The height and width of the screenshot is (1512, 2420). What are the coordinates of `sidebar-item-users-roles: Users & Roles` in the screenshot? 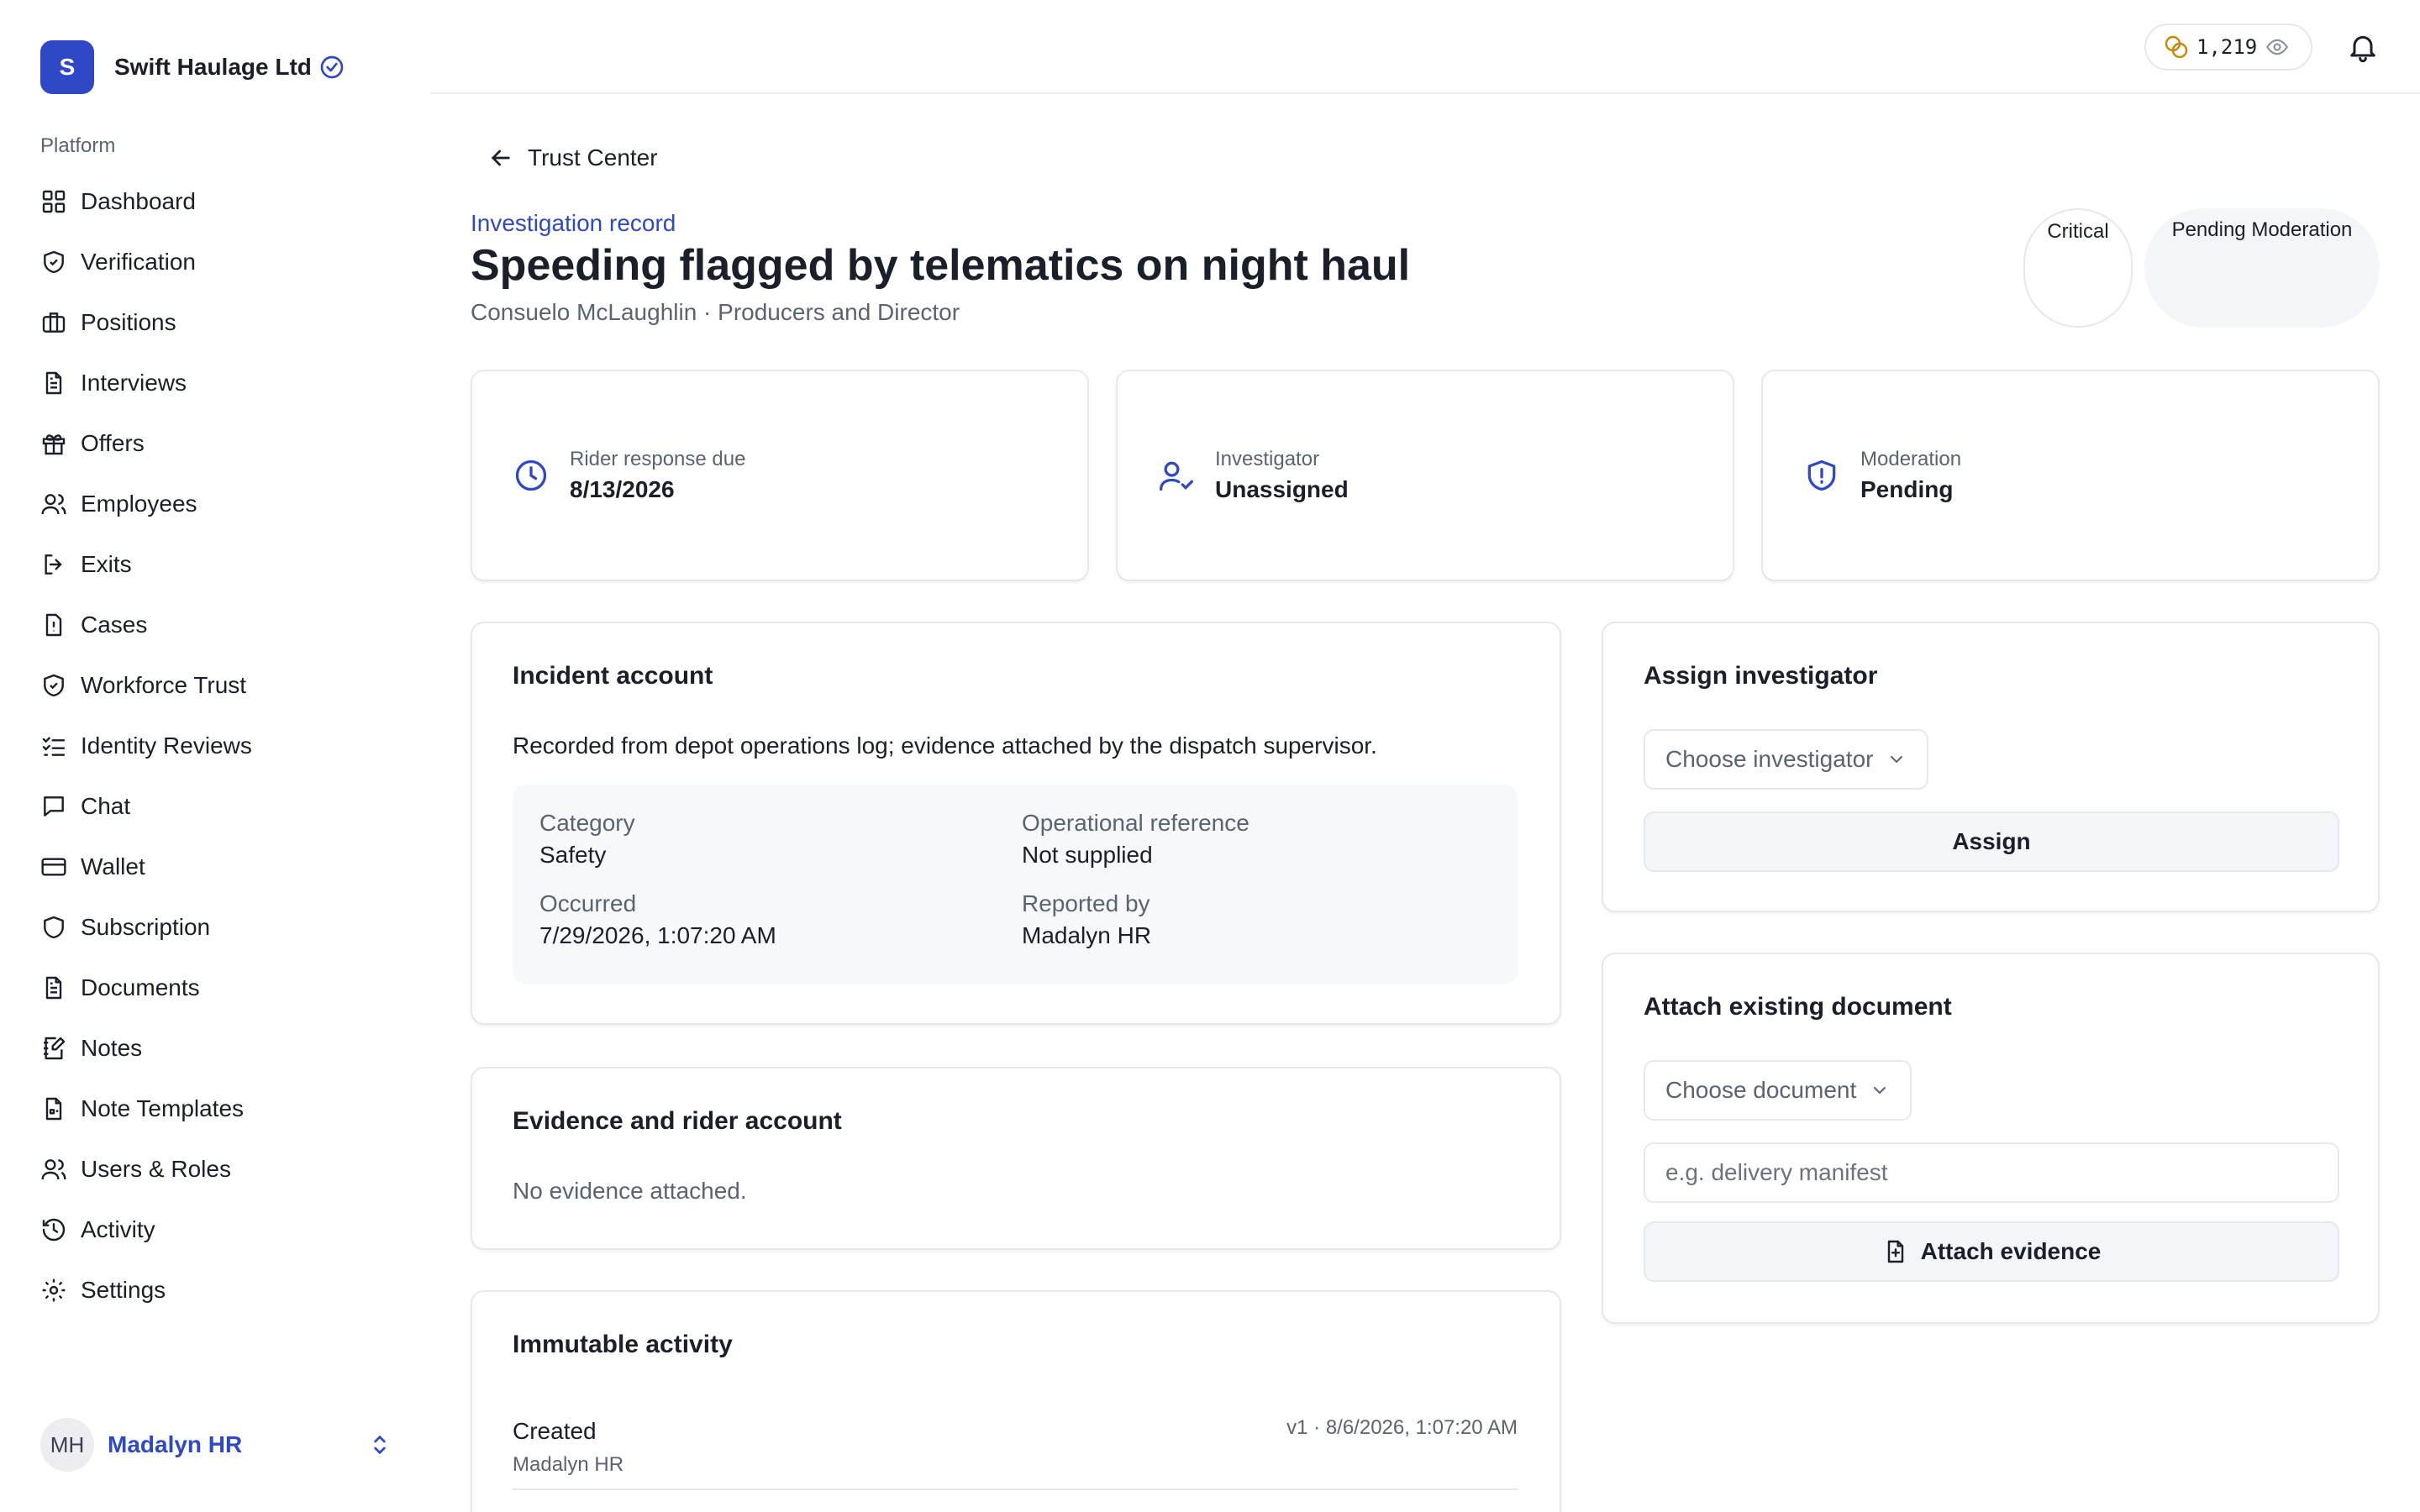 It's located at (225, 1169).